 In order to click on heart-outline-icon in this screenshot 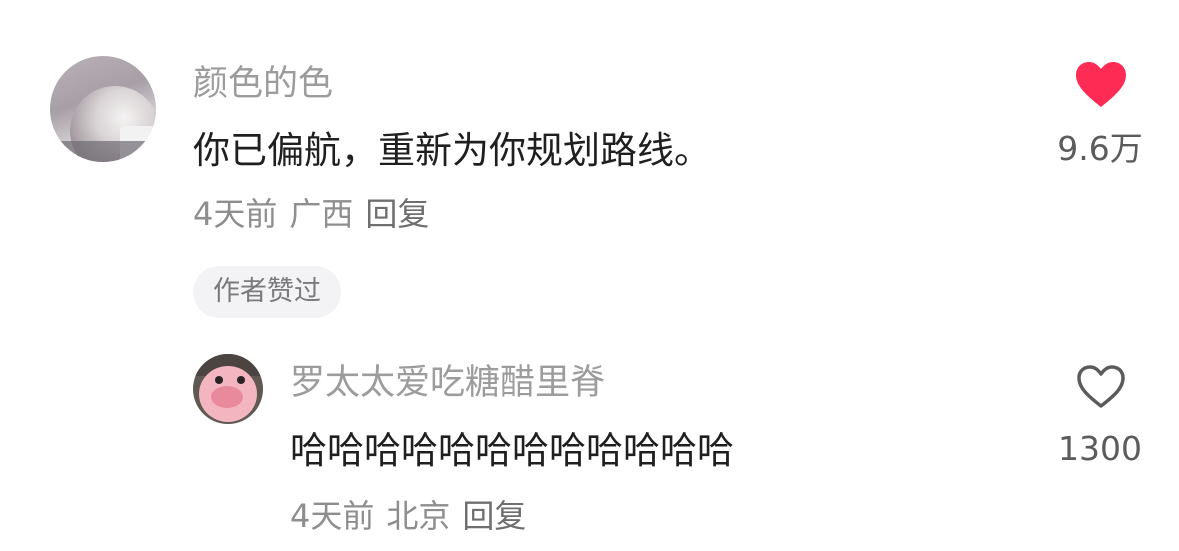, I will do `click(1101, 386)`.